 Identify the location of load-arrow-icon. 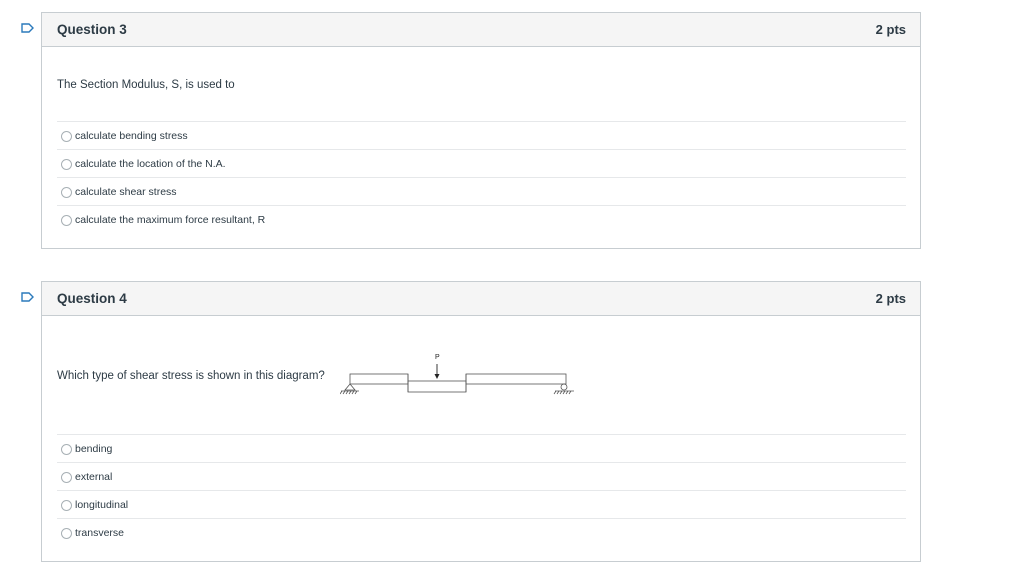
(437, 371).